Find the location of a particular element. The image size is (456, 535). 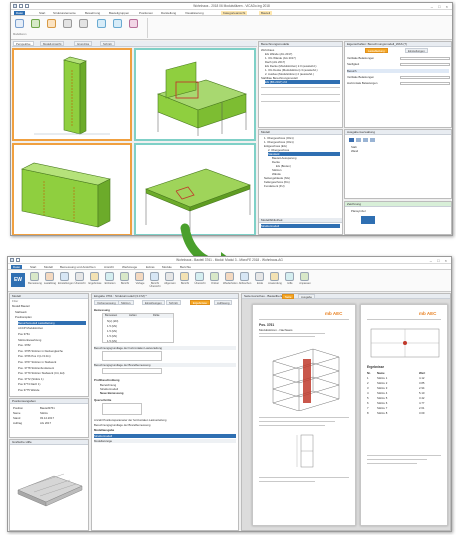

model-list-item: Stützenbewehrung is located at coordinates (52, 340).